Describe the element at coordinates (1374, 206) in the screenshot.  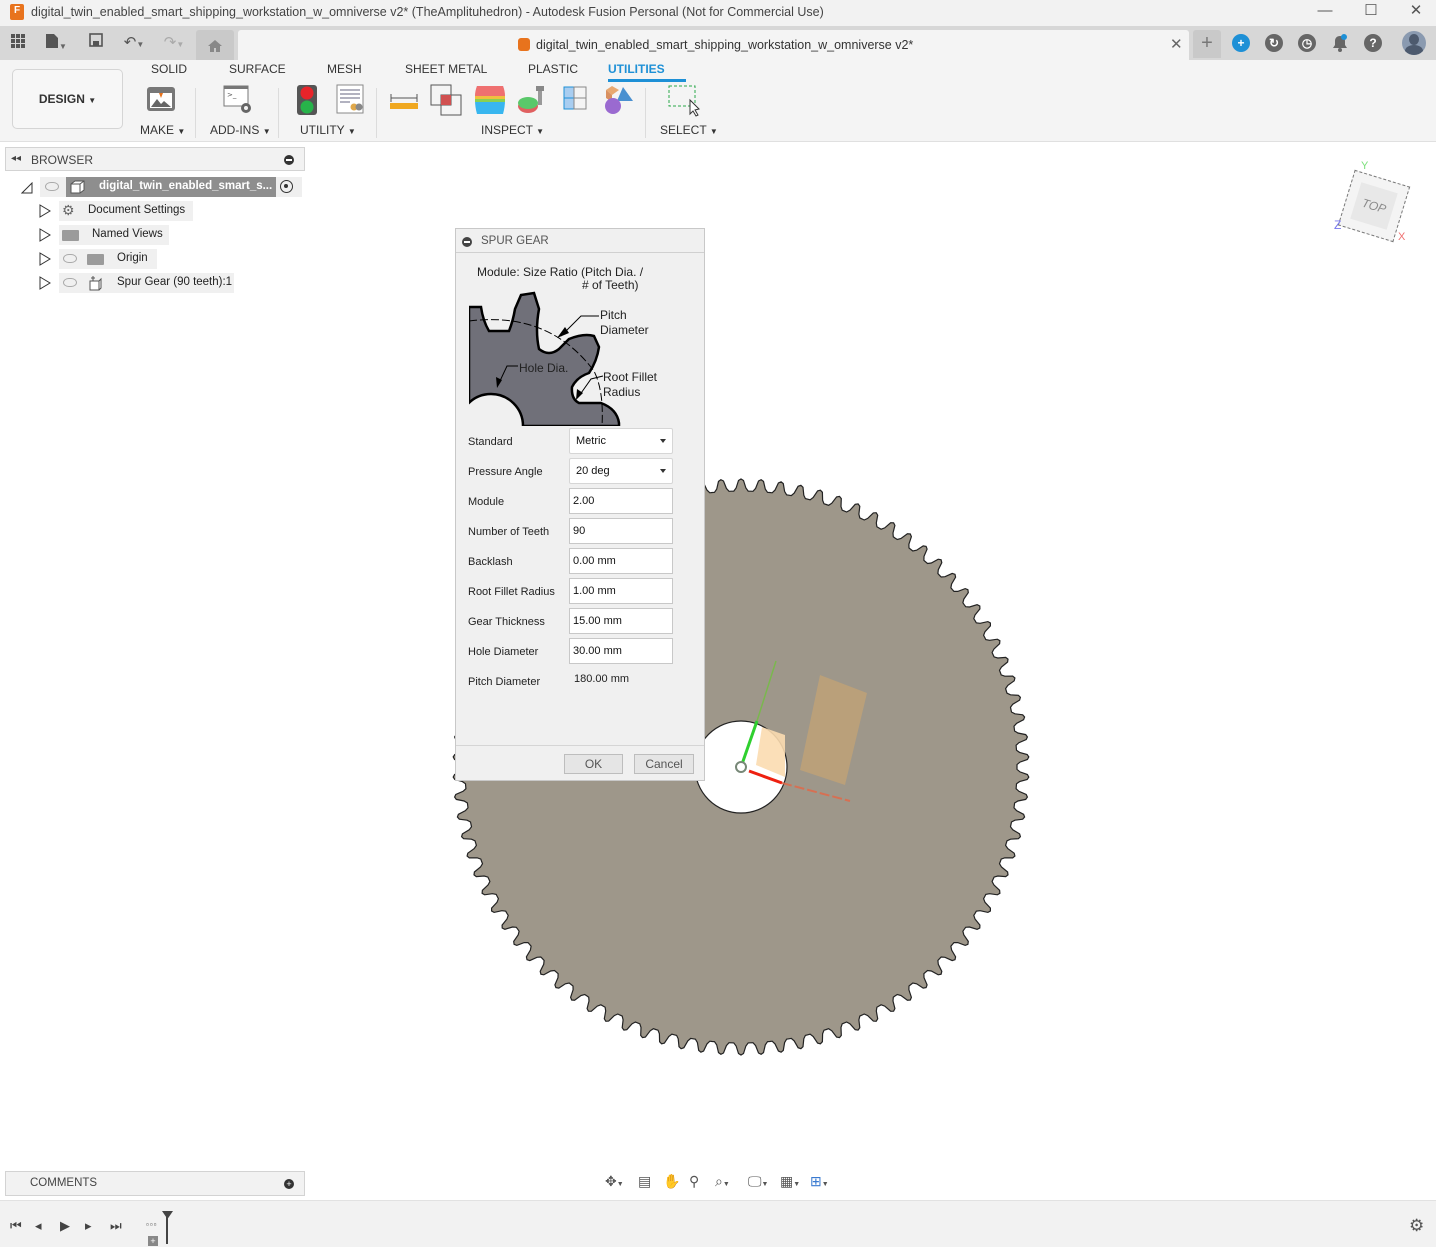
I see `viewcube-top-face: TOP` at that location.